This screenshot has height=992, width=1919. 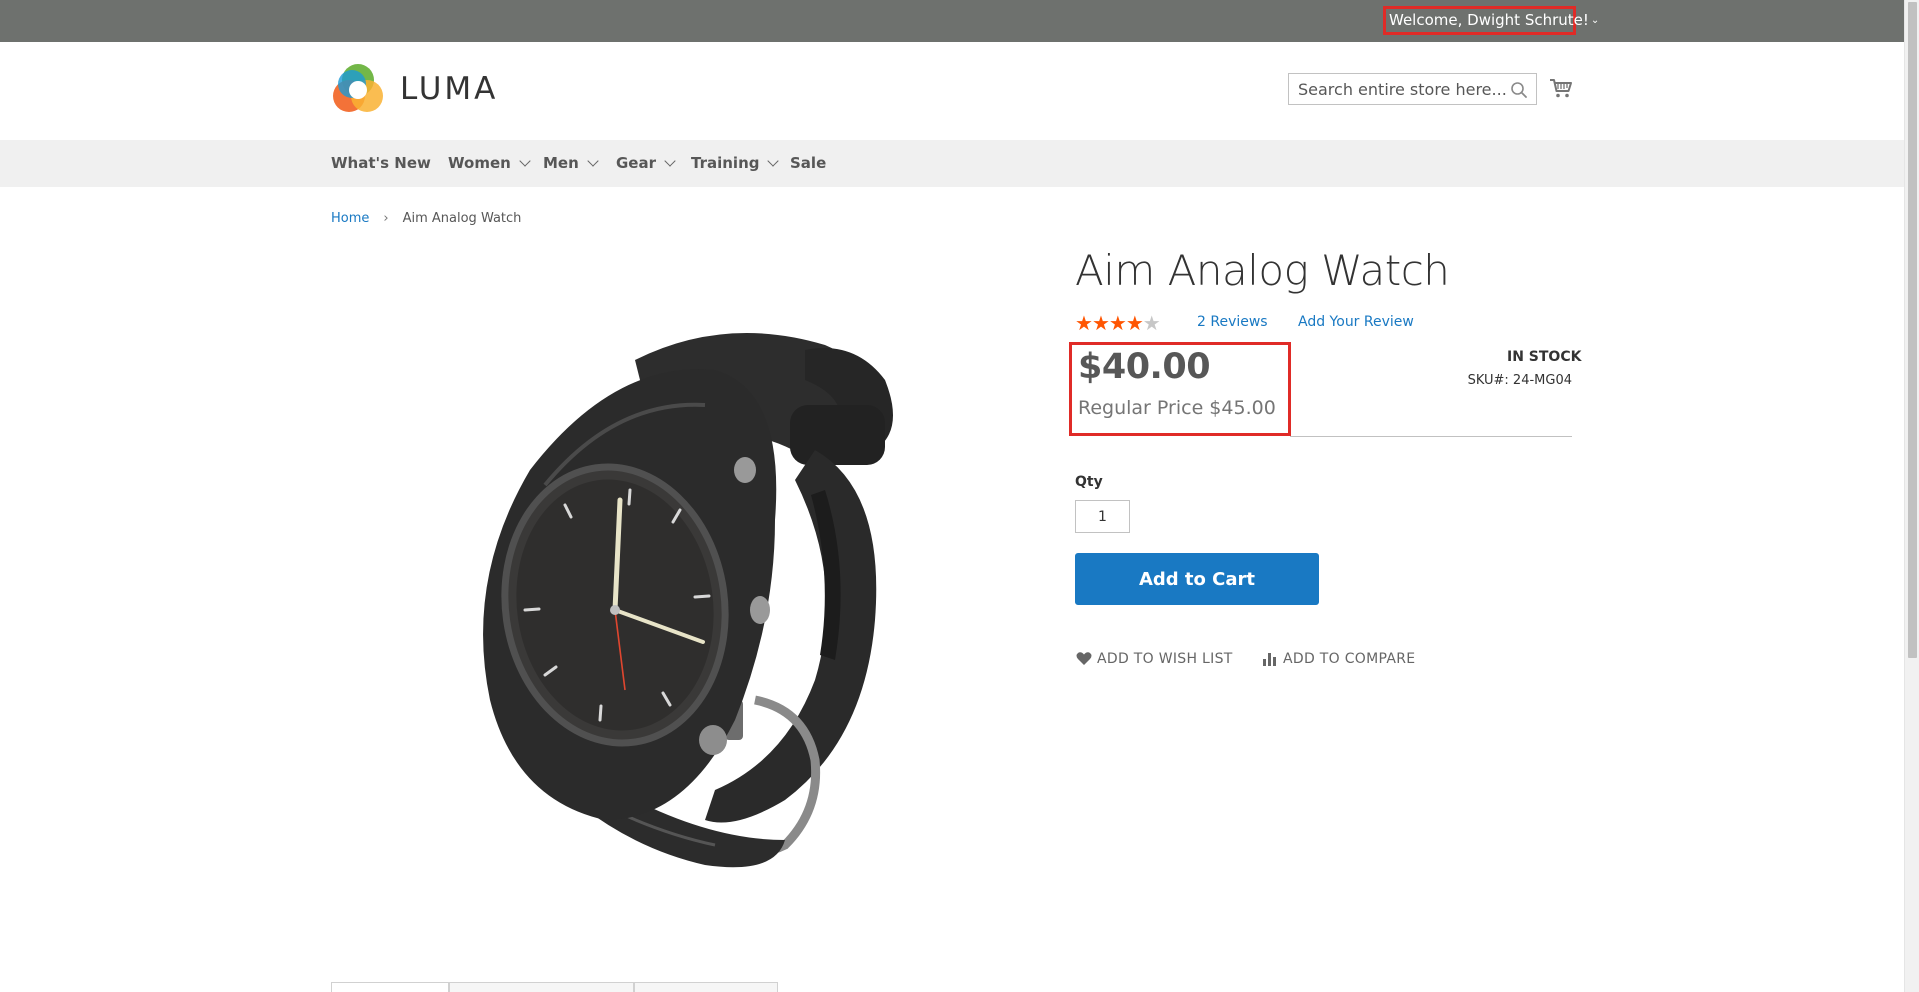 I want to click on page-scrollbar, so click(x=1911, y=496).